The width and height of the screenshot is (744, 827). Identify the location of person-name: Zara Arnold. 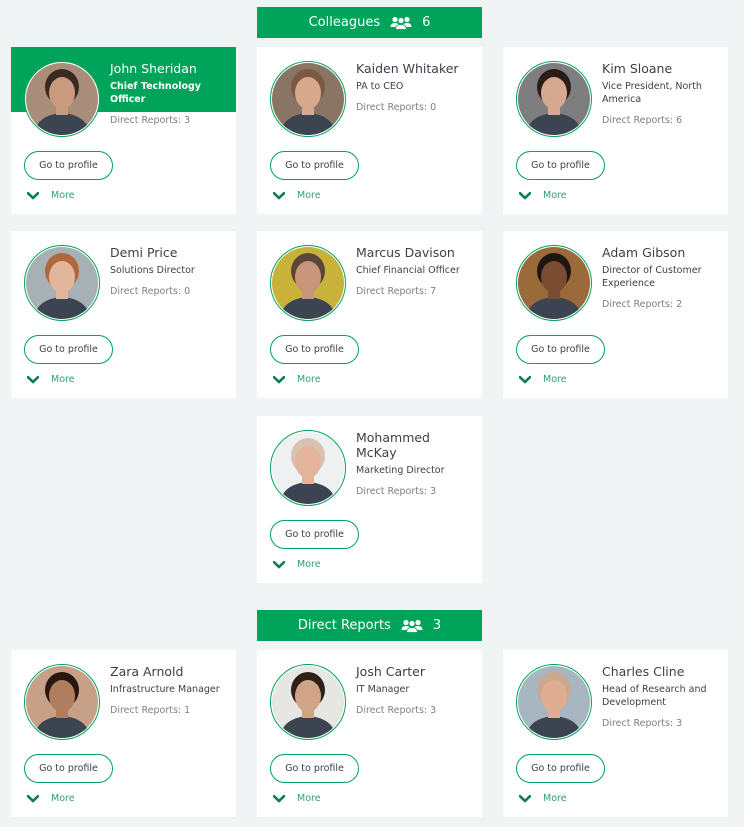
(169, 671).